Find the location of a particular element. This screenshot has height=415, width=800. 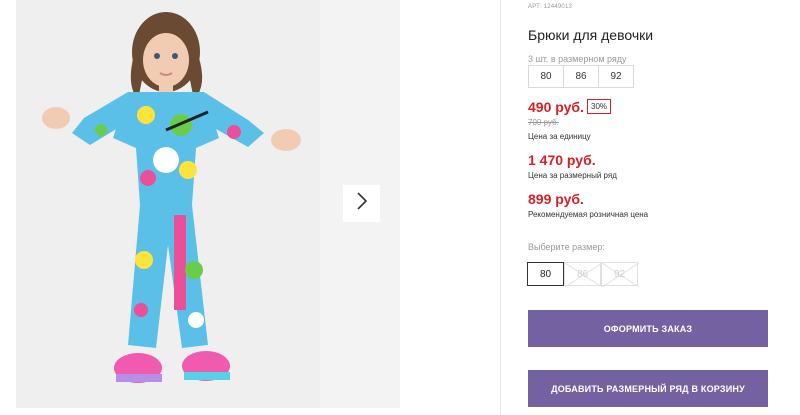

rrp-price: 899 руб. is located at coordinates (556, 199).